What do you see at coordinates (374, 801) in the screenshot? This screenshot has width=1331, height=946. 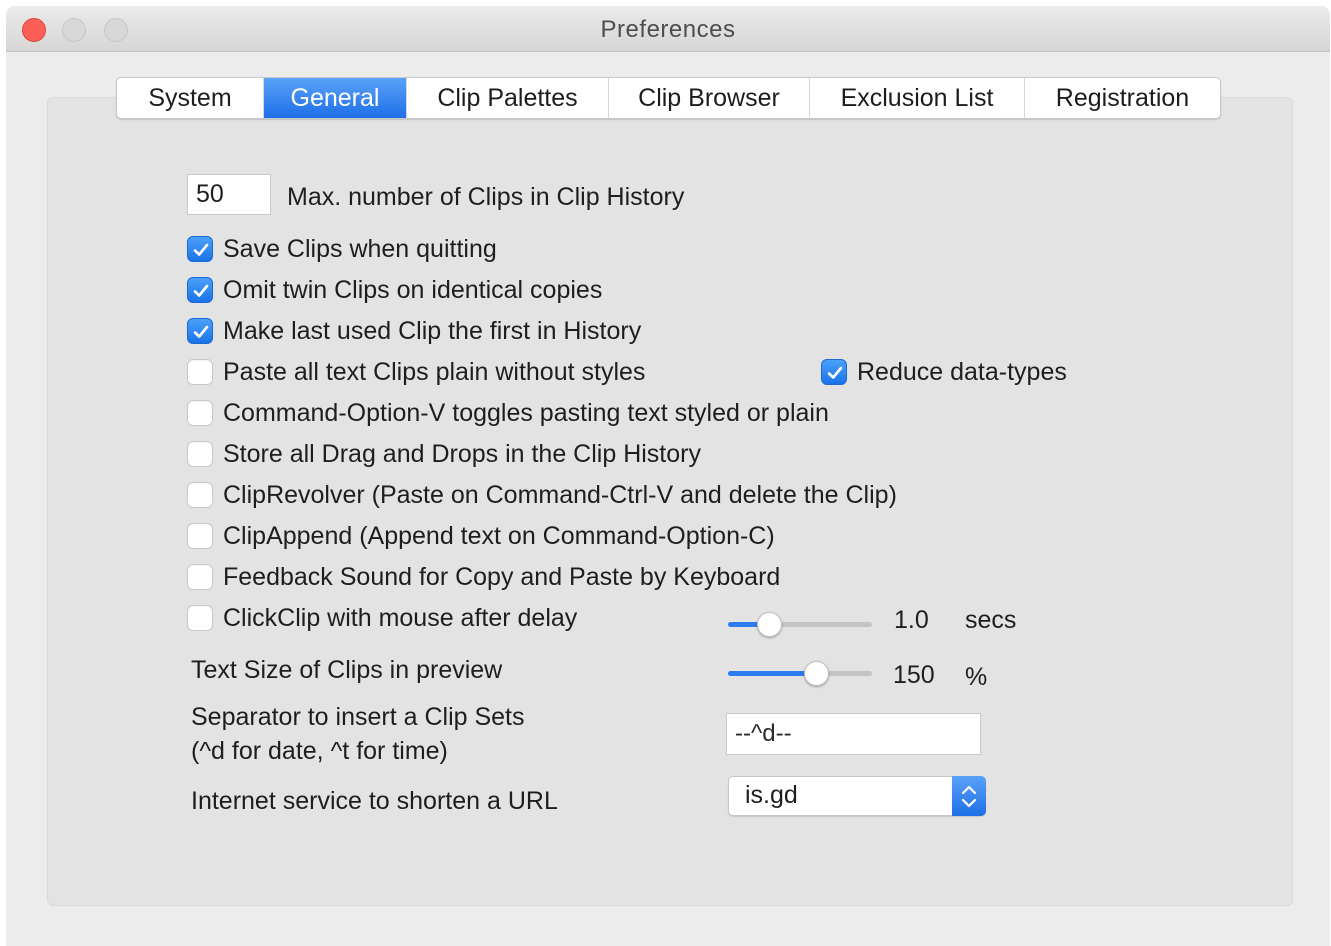 I see `url-service-label: Internet service to shorten a URL` at bounding box center [374, 801].